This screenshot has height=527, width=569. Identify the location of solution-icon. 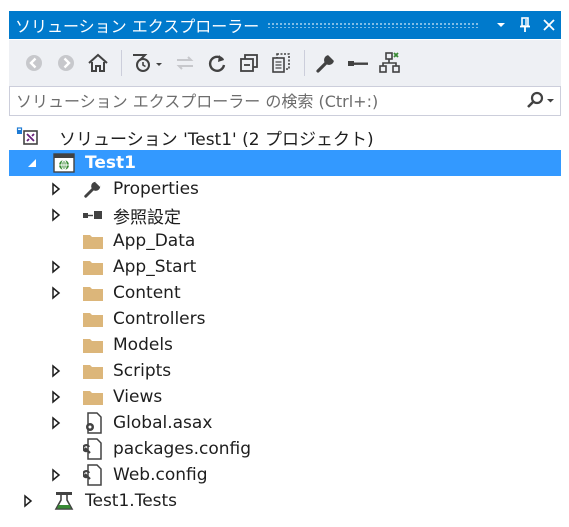
(27, 137).